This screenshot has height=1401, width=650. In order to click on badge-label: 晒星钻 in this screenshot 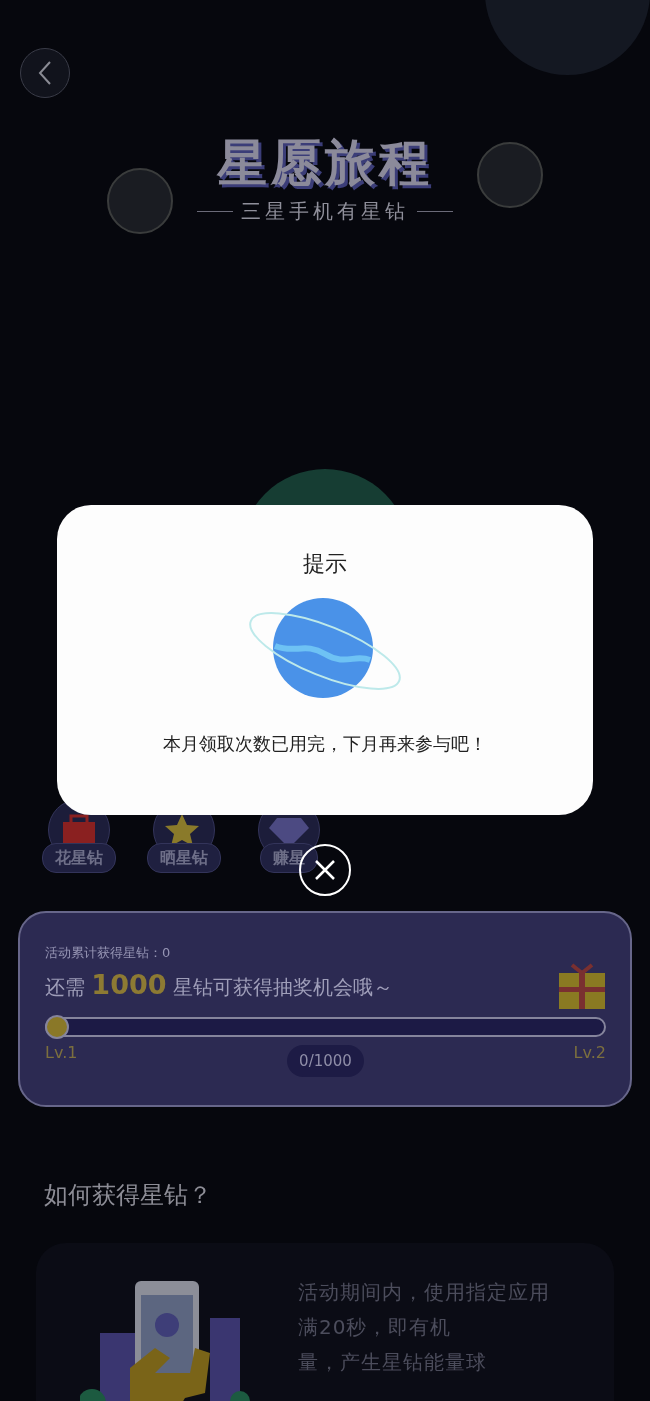, I will do `click(184, 858)`.